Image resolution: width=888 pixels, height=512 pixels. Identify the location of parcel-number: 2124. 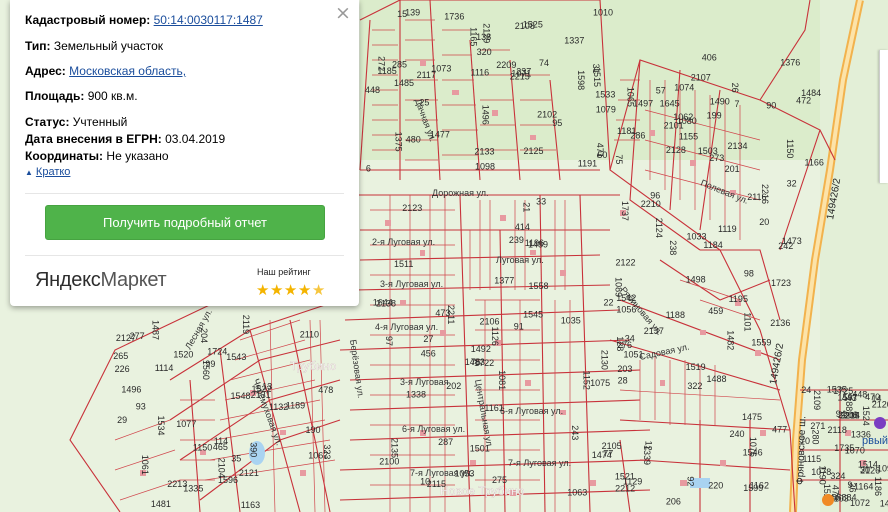
(659, 228).